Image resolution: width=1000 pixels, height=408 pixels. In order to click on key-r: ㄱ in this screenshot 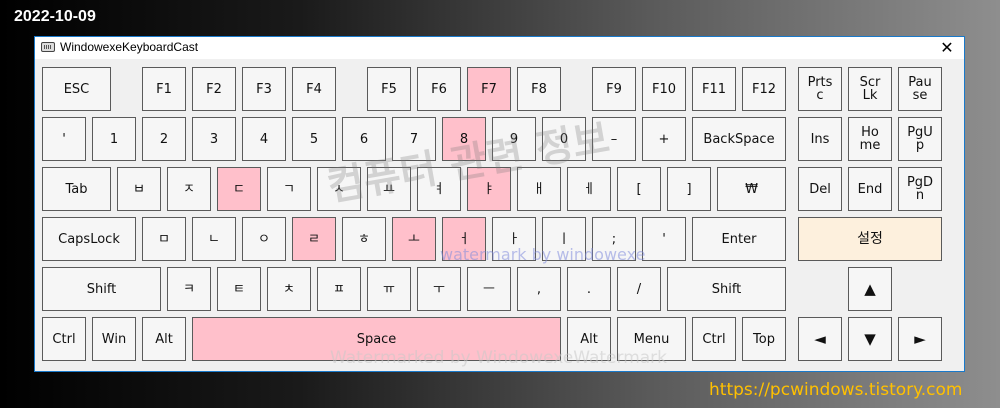, I will do `click(289, 189)`.